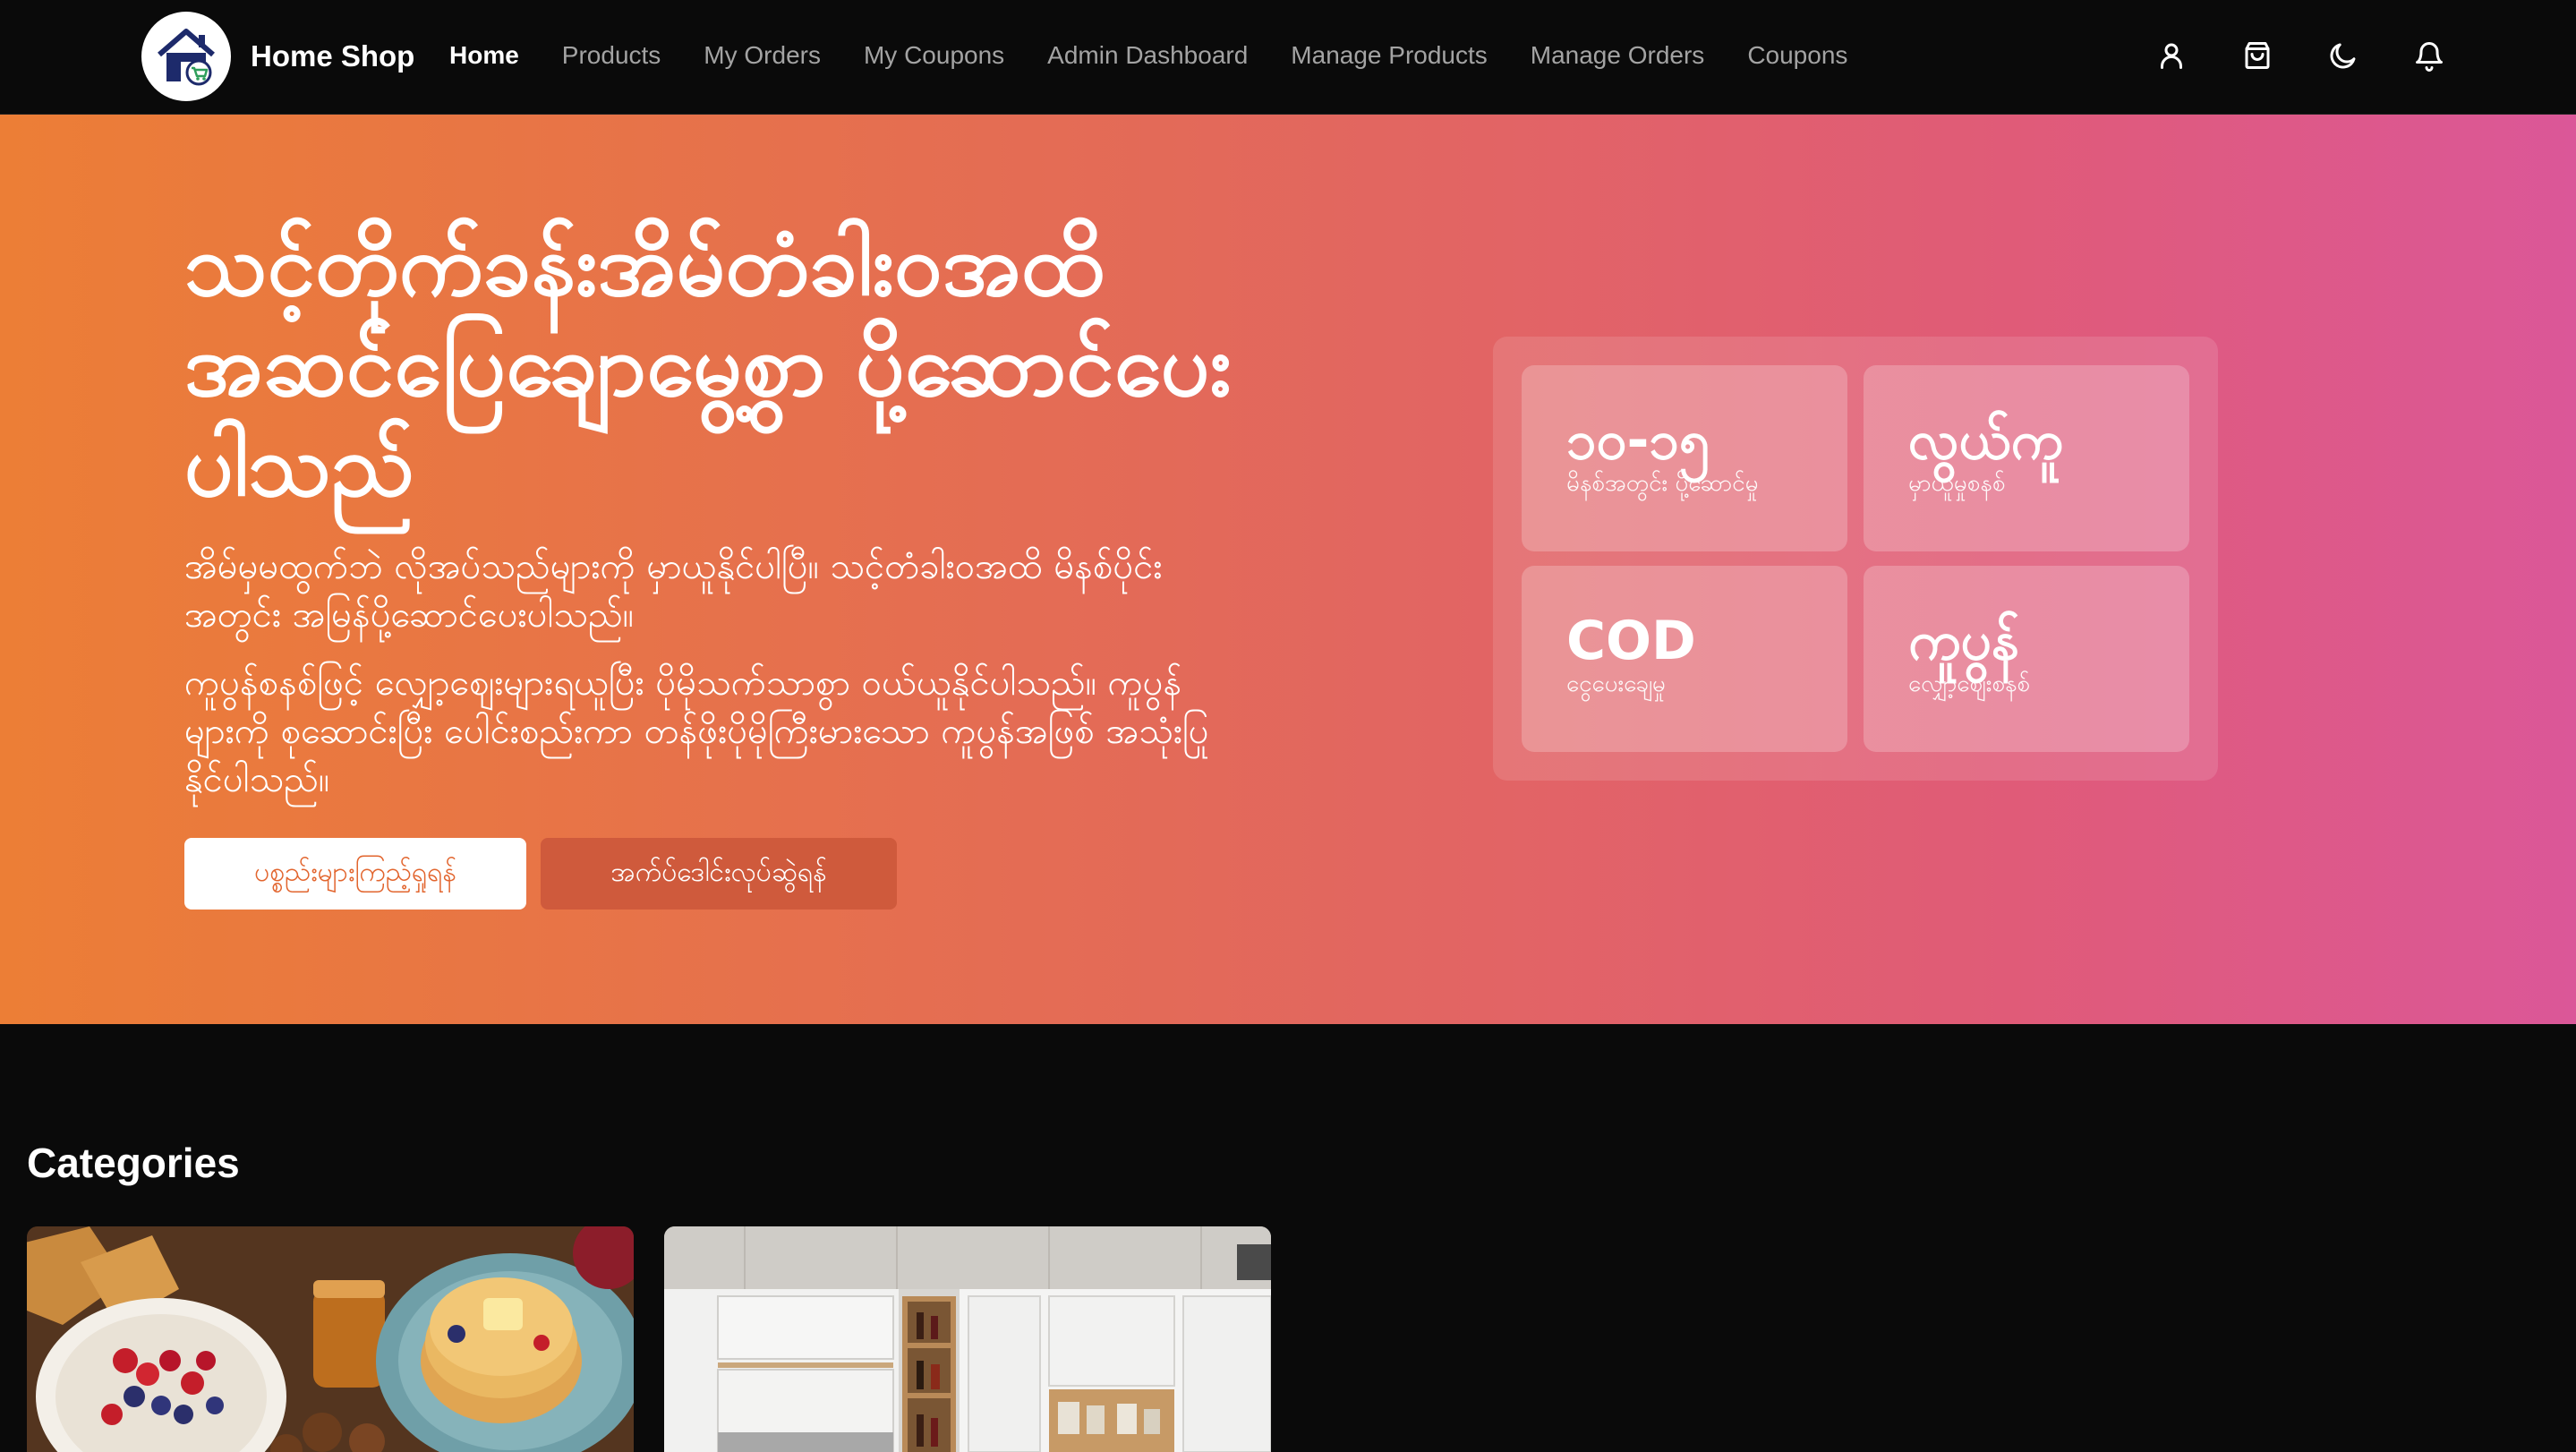 Image resolution: width=2576 pixels, height=1452 pixels. Describe the element at coordinates (1797, 55) in the screenshot. I see `nav-link-coupons: Coupons` at that location.